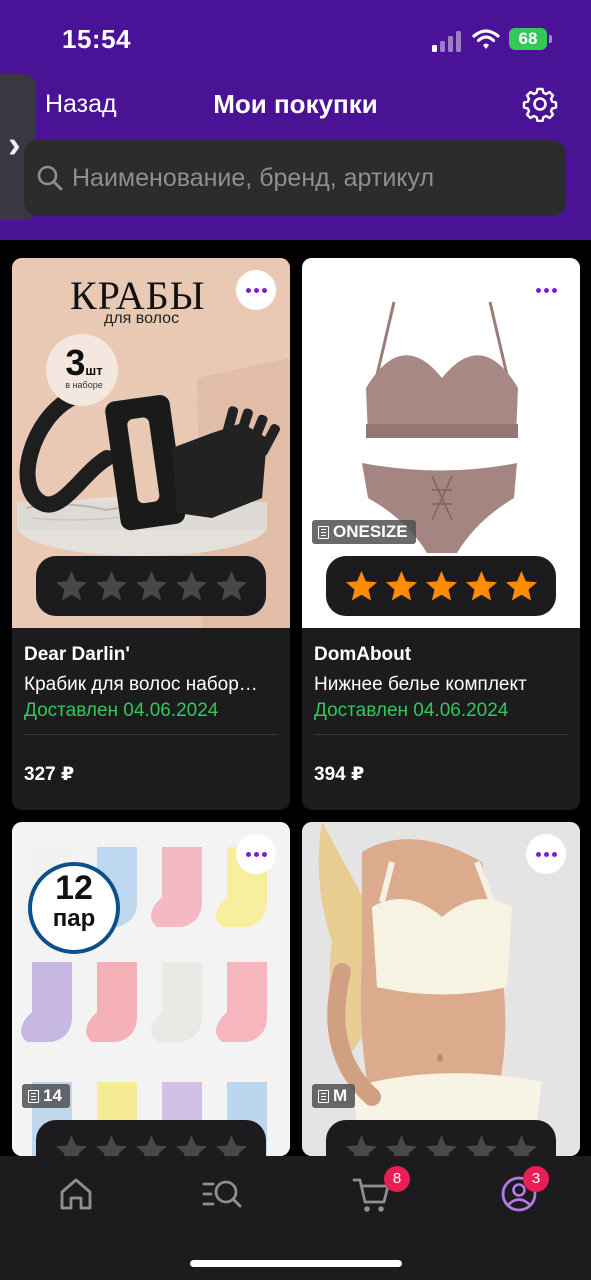 The height and width of the screenshot is (1280, 591). I want to click on product-image: 12 пар 14, so click(151, 989).